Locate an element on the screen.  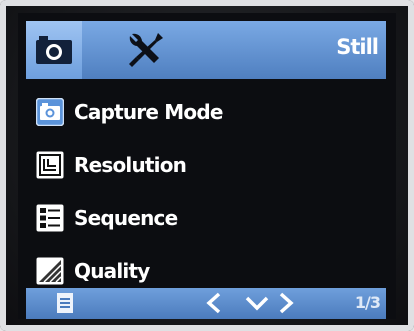
chevron-right-icon is located at coordinates (286, 303).